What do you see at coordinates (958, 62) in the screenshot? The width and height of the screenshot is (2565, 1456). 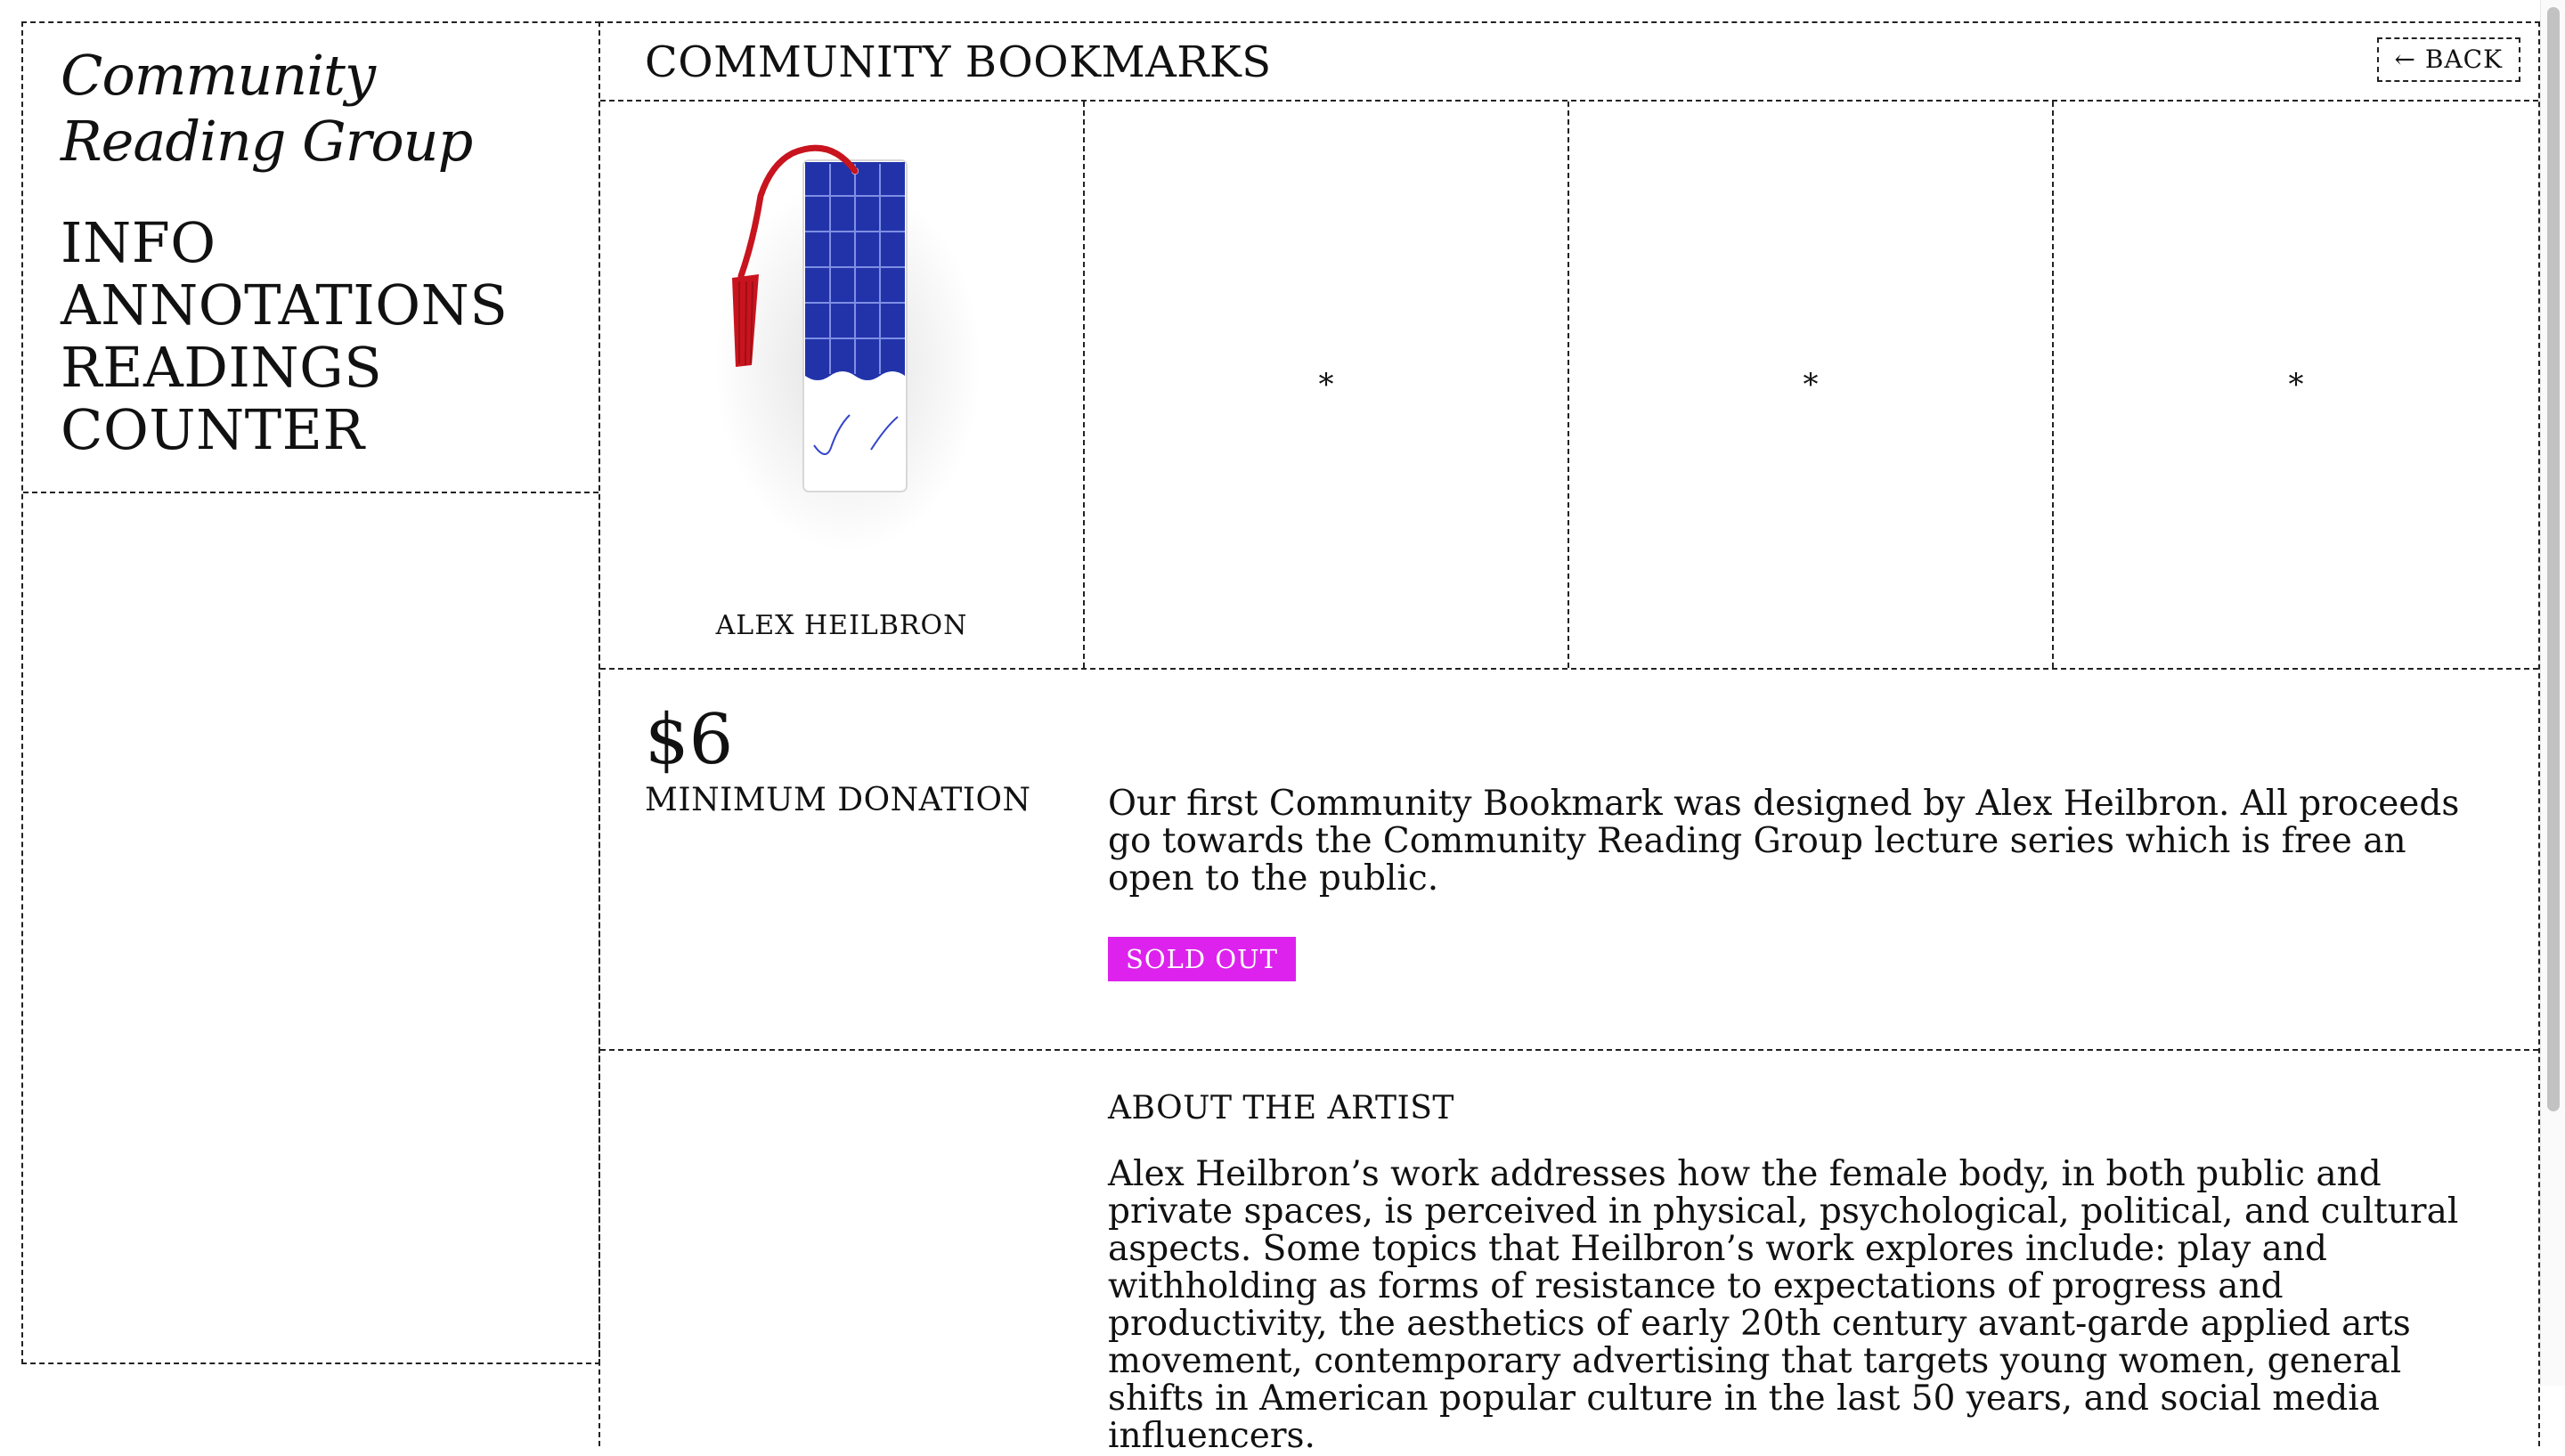 I see `page-title: COMMUNITY BOOKMARKS` at bounding box center [958, 62].